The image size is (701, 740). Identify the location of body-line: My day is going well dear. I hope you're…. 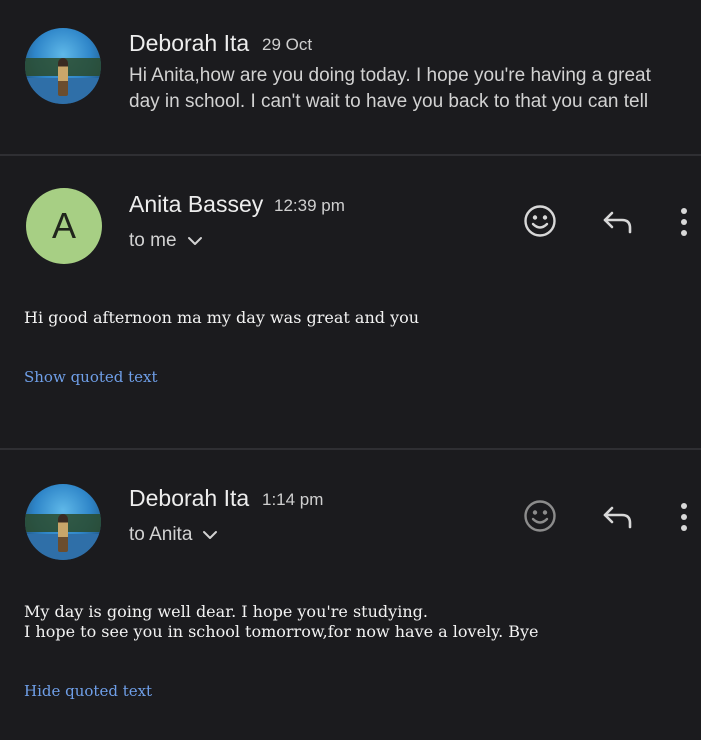
(226, 611).